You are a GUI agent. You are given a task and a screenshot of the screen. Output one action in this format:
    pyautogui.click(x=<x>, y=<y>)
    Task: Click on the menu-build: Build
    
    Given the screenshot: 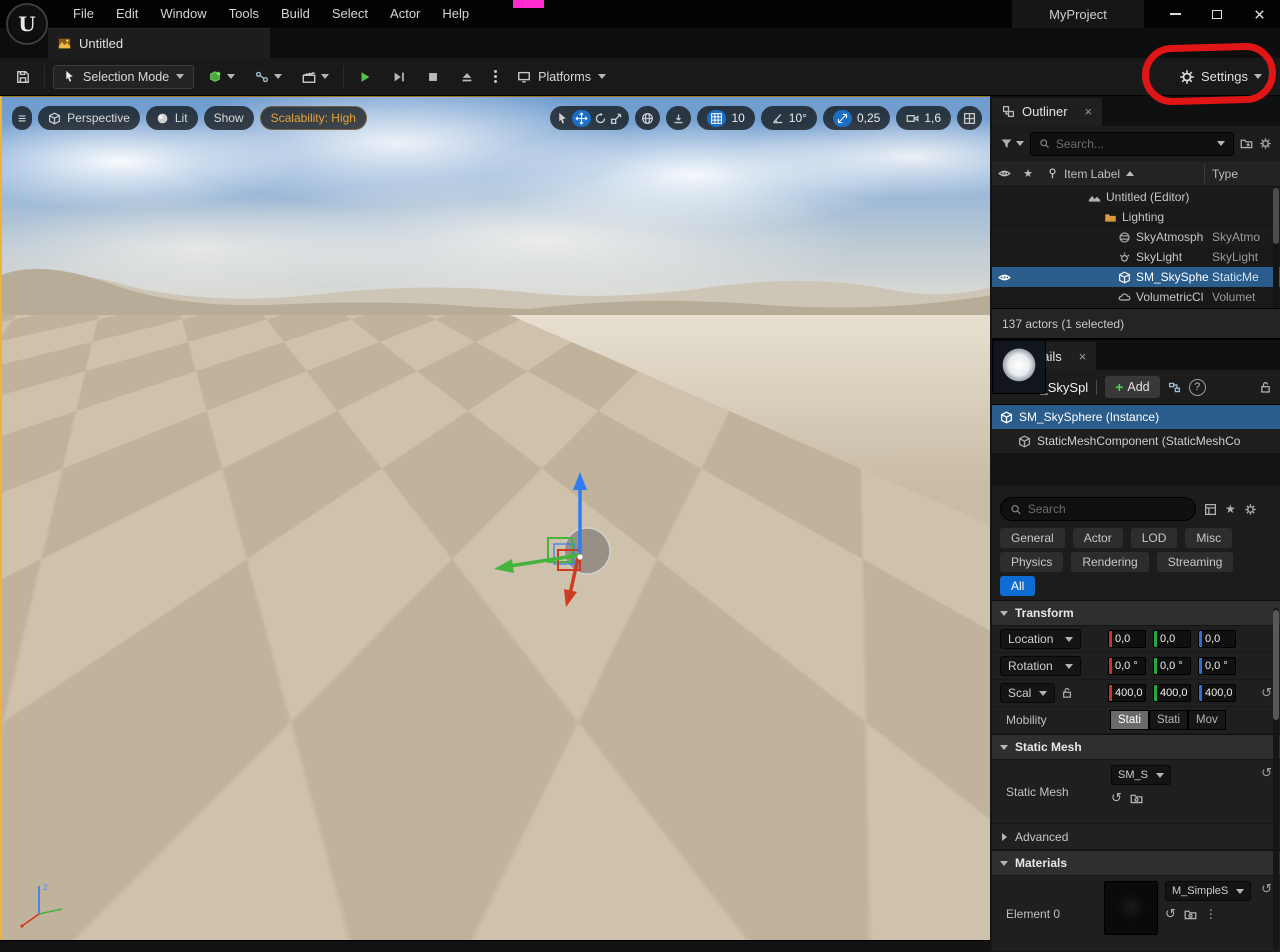 What is the action you would take?
    pyautogui.click(x=295, y=14)
    